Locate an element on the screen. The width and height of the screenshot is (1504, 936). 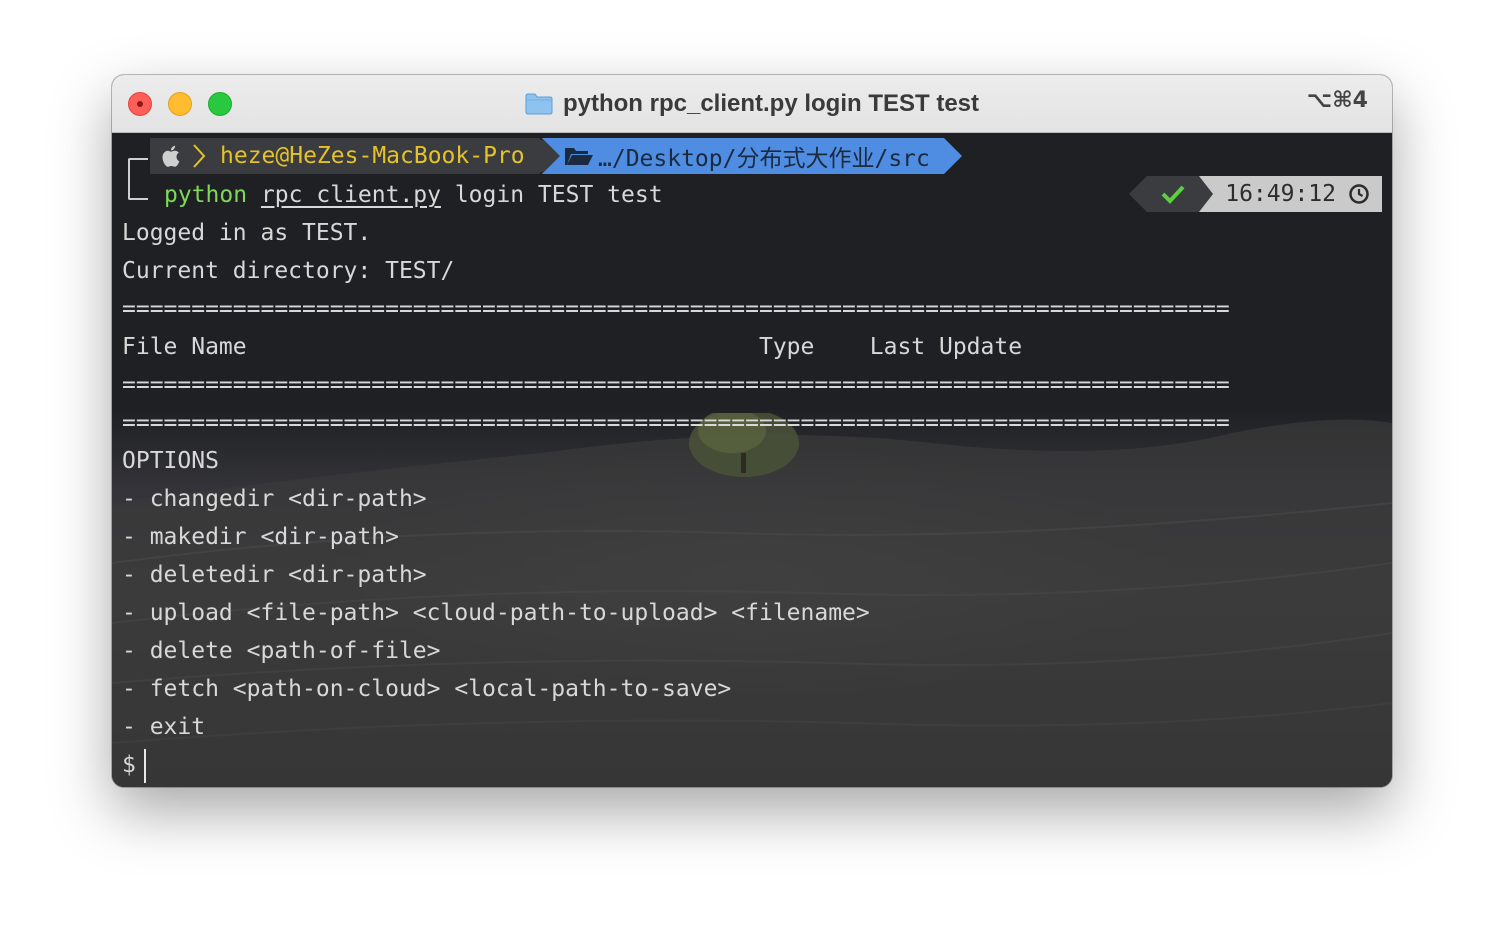
prompt-path-segment: …/Desktop/分布式大作业/src is located at coordinates (752, 156).